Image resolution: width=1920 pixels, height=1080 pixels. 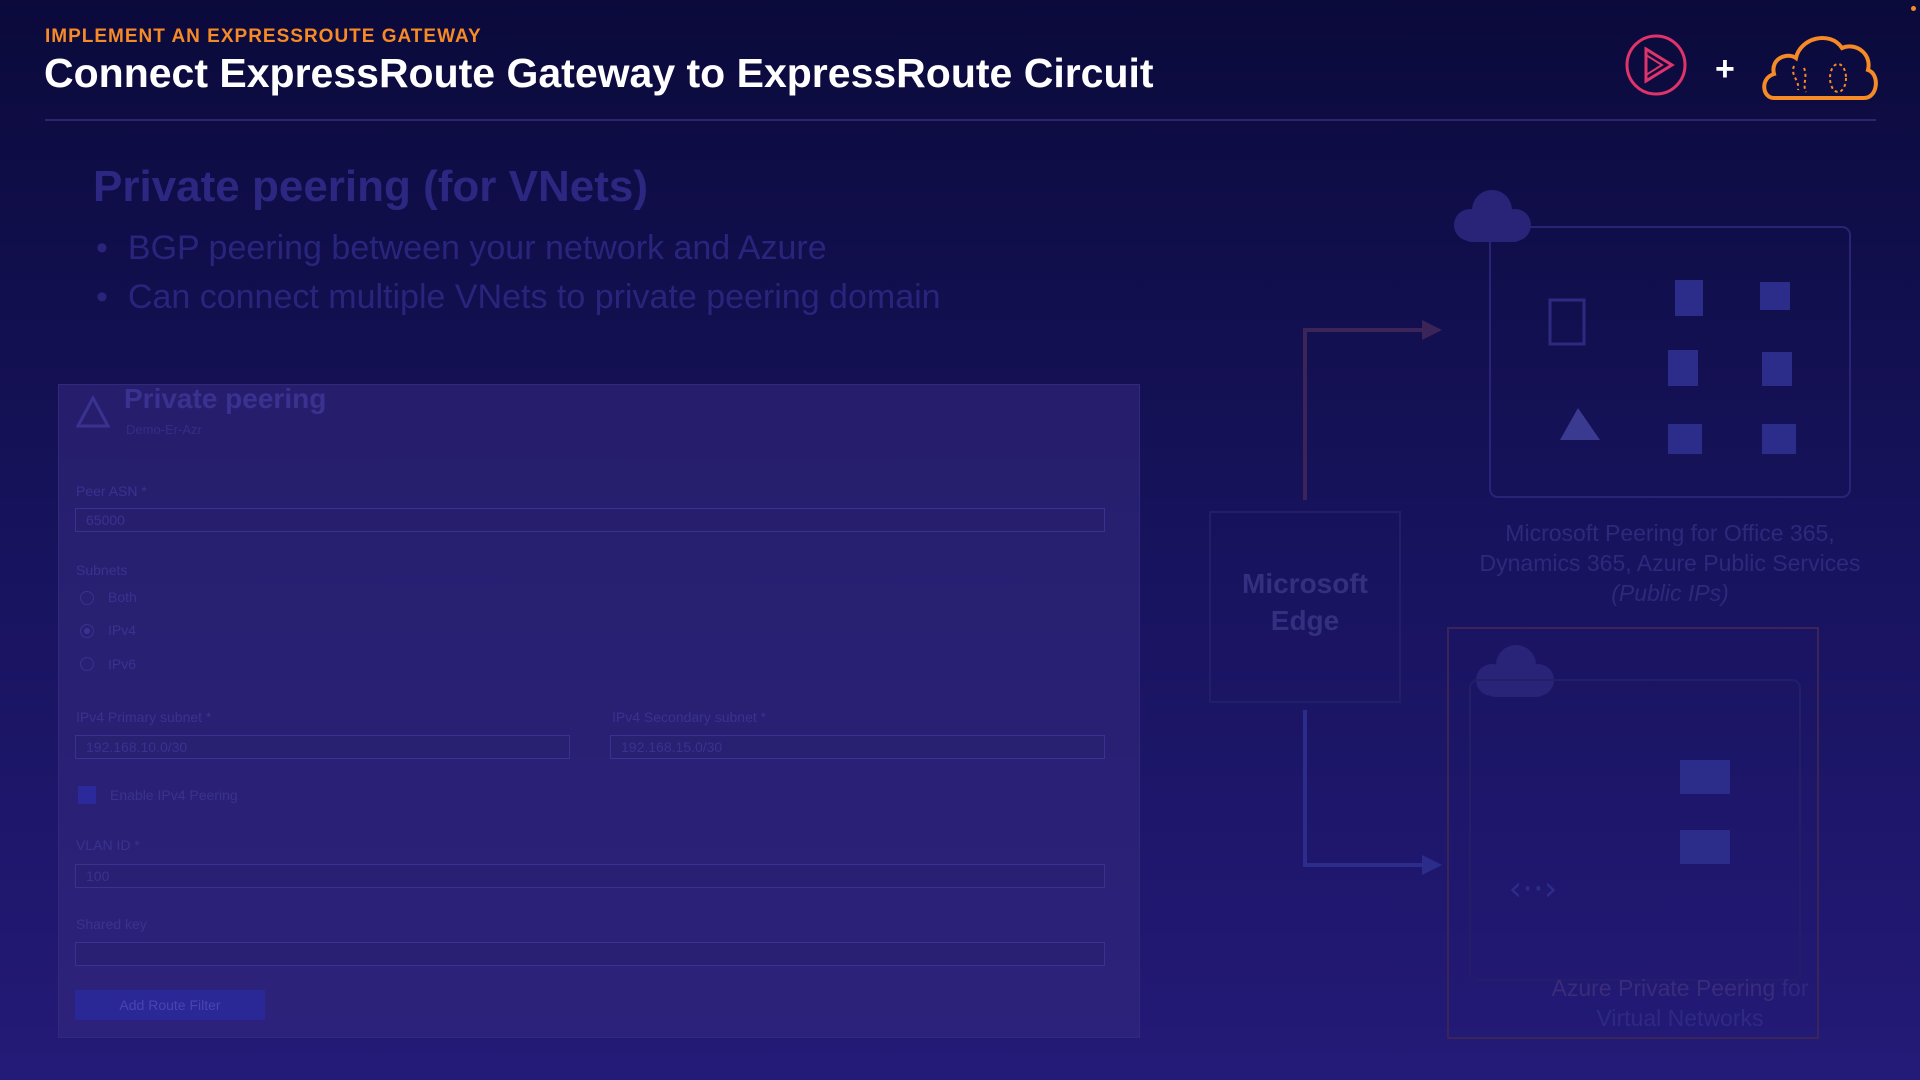 I want to click on caption-accent: Azure Private Peering, so click(x=1663, y=988).